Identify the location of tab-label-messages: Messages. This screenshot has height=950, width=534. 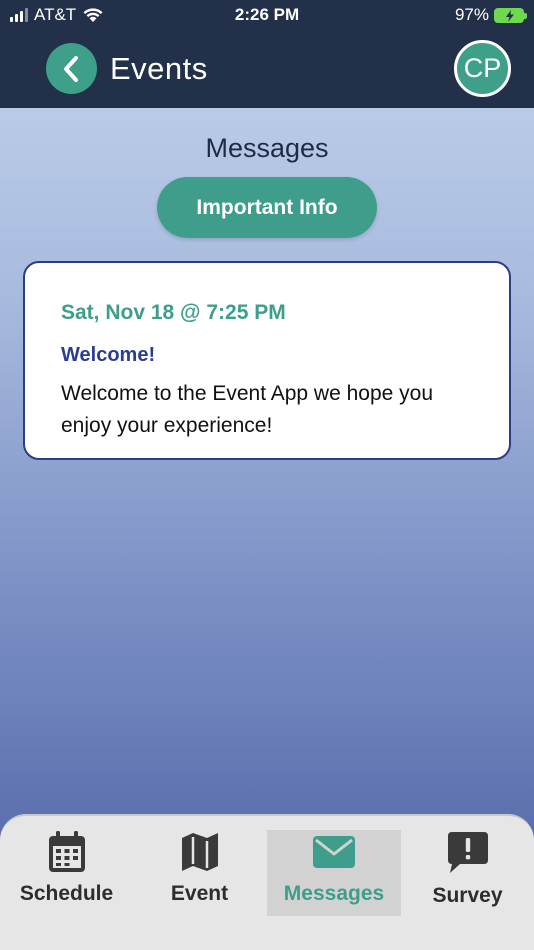
(334, 893).